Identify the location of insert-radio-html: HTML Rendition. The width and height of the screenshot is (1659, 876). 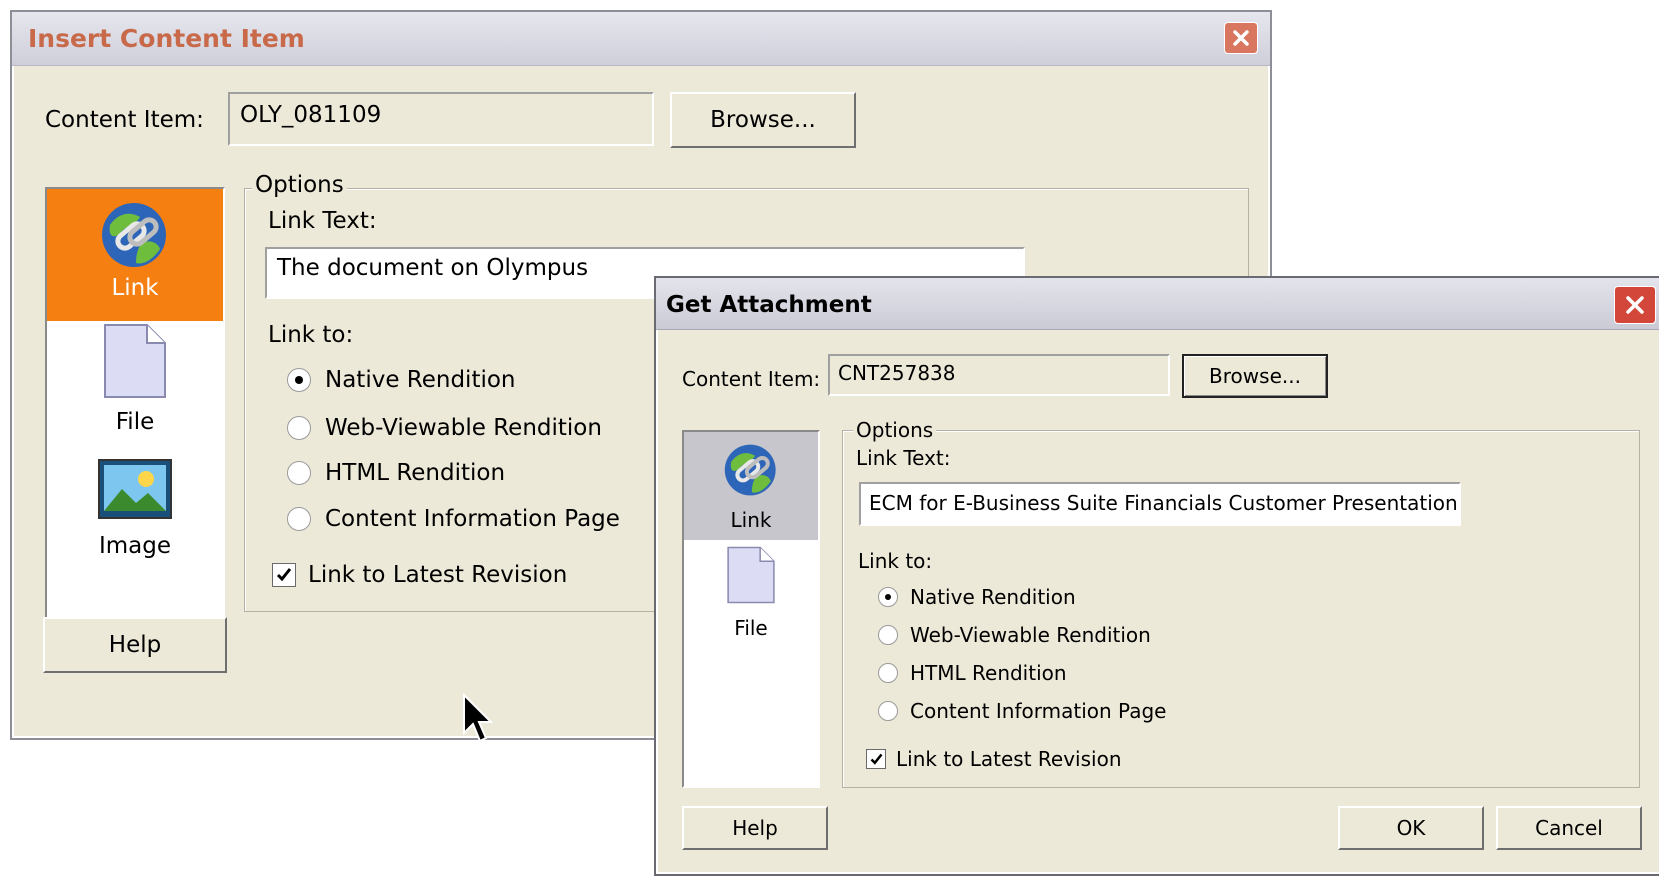
(396, 473).